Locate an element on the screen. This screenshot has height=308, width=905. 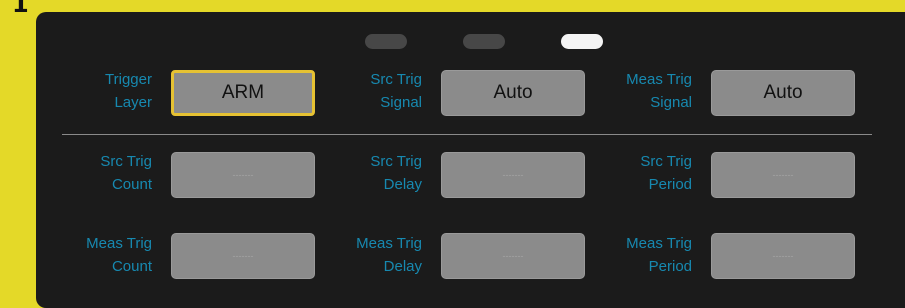
meas-trig-count-label-line1: Meas Trig is located at coordinates (119, 243).